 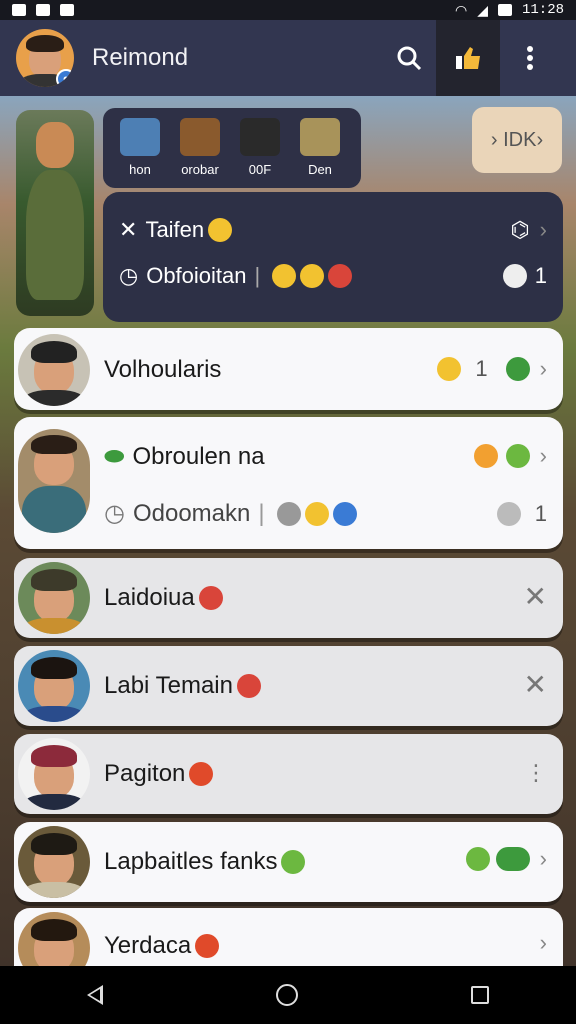 I want to click on game-label: orobar, so click(x=200, y=169).